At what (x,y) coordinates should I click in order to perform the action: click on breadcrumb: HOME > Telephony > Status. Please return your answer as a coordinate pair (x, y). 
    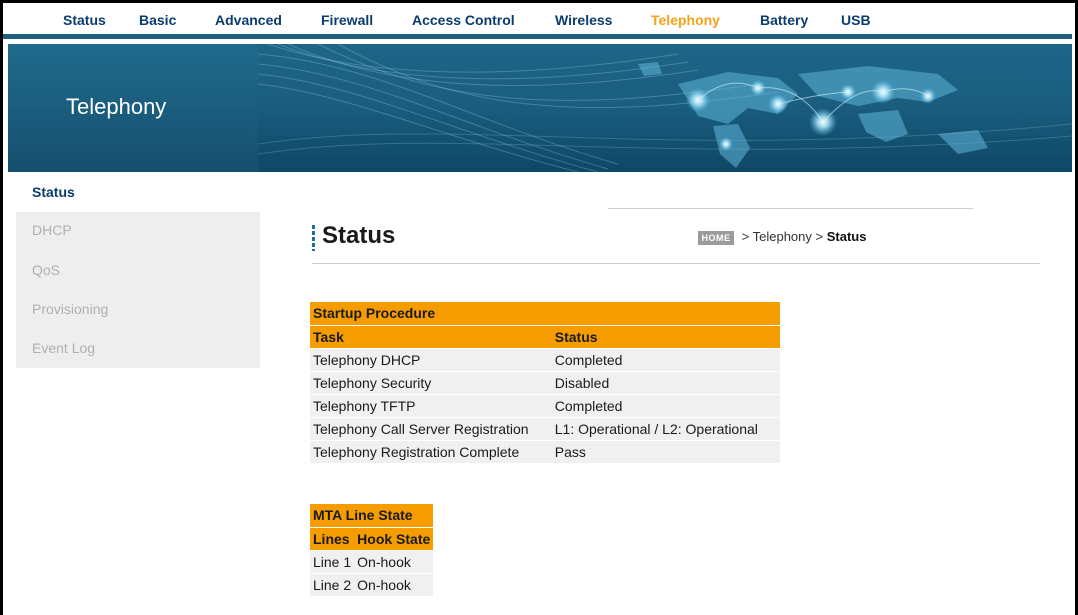
    Looking at the image, I should click on (782, 237).